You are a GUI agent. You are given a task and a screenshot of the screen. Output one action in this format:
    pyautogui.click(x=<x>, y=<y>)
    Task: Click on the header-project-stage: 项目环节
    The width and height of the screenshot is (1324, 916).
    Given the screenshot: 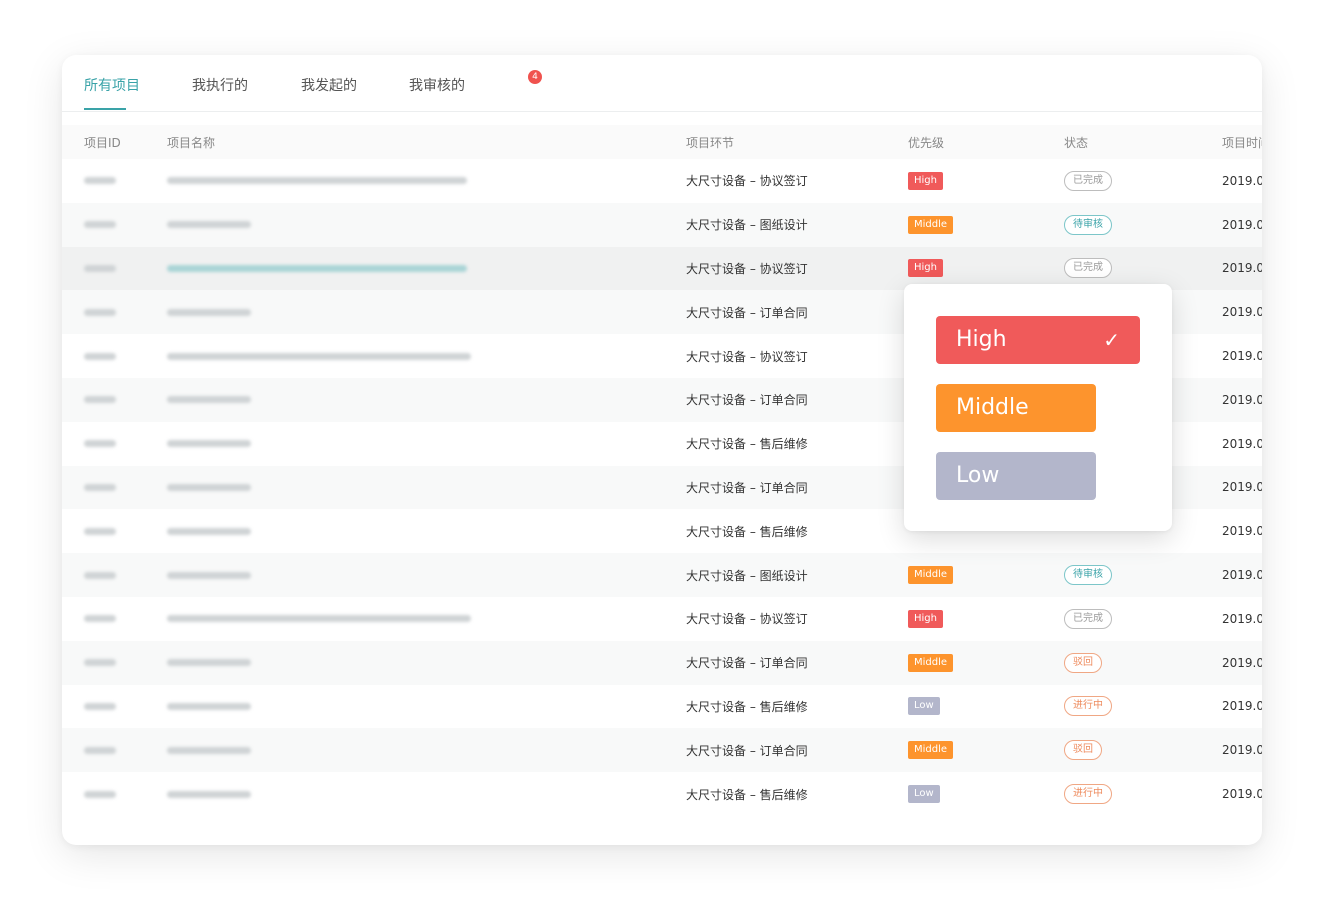 What is the action you would take?
    pyautogui.click(x=710, y=143)
    